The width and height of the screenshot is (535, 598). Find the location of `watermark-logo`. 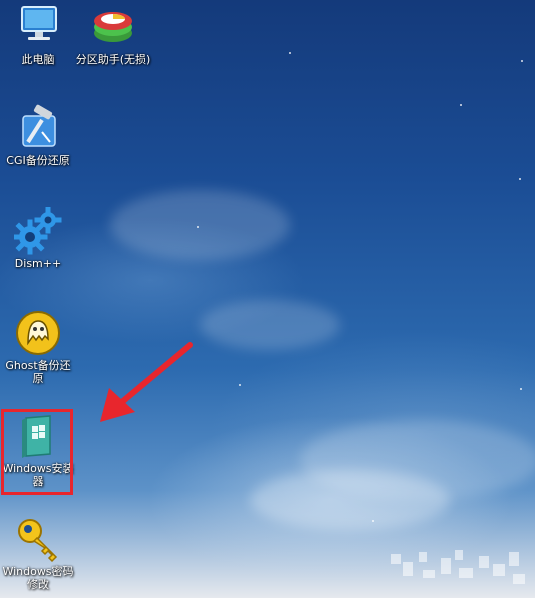

watermark-logo is located at coordinates (458, 567).